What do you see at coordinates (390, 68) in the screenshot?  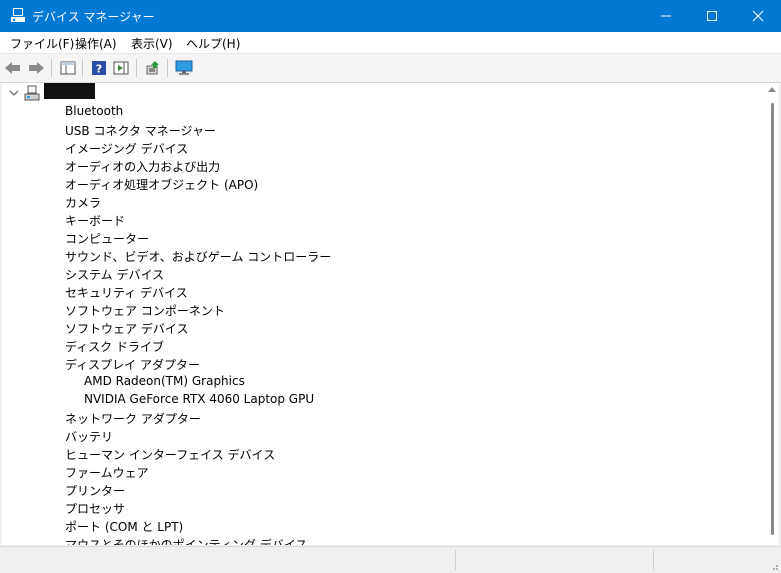 I see `toolbar: ?` at bounding box center [390, 68].